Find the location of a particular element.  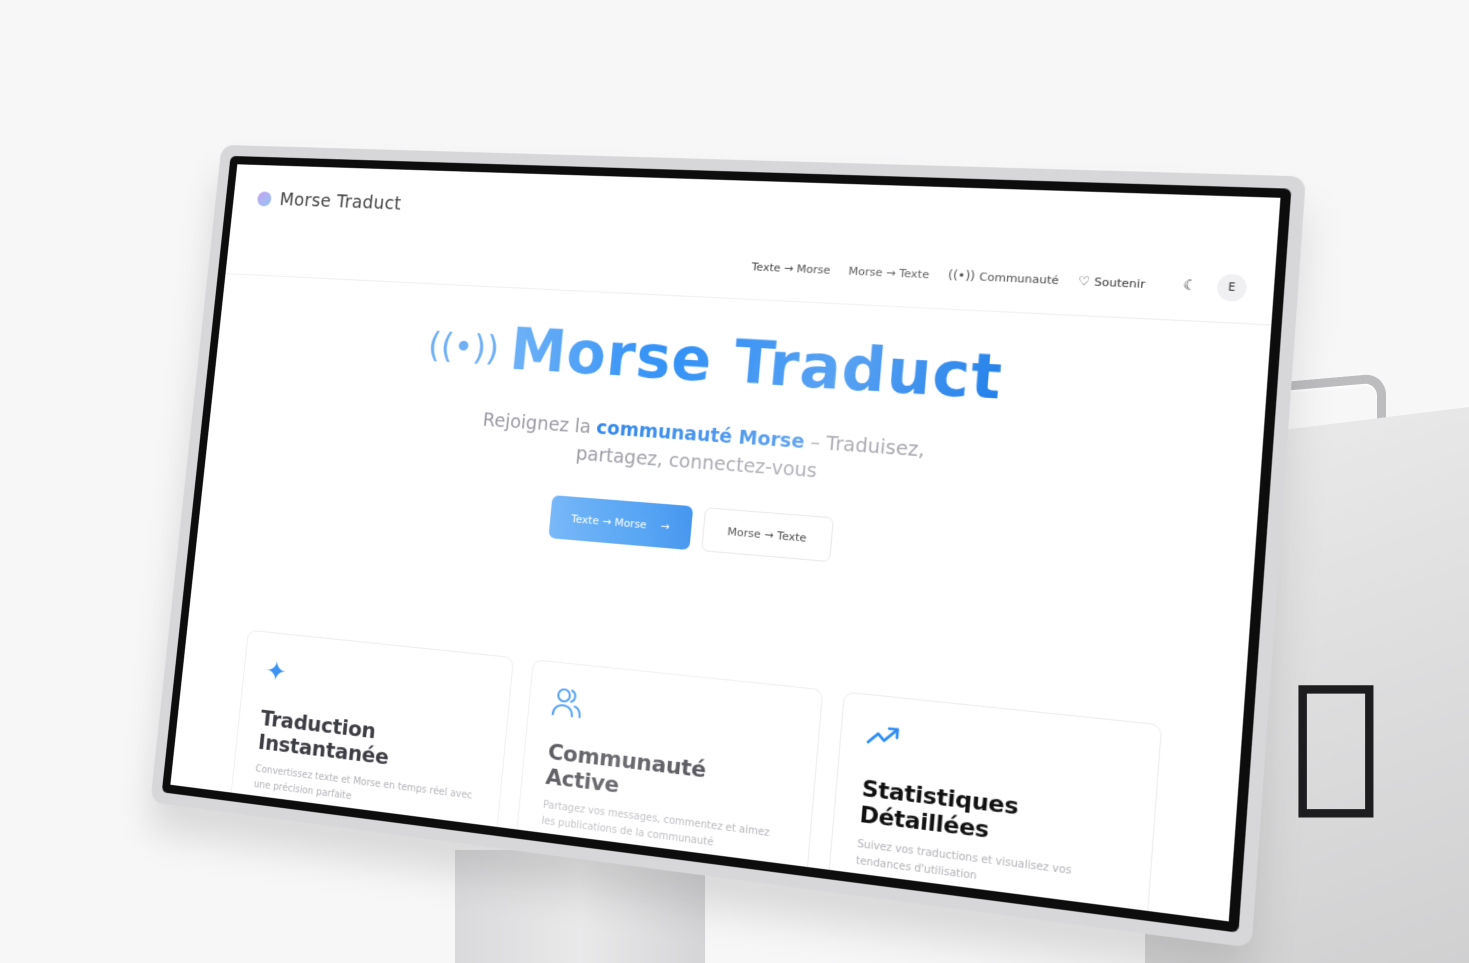

nav-label: Texte → Morse is located at coordinates (791, 268).